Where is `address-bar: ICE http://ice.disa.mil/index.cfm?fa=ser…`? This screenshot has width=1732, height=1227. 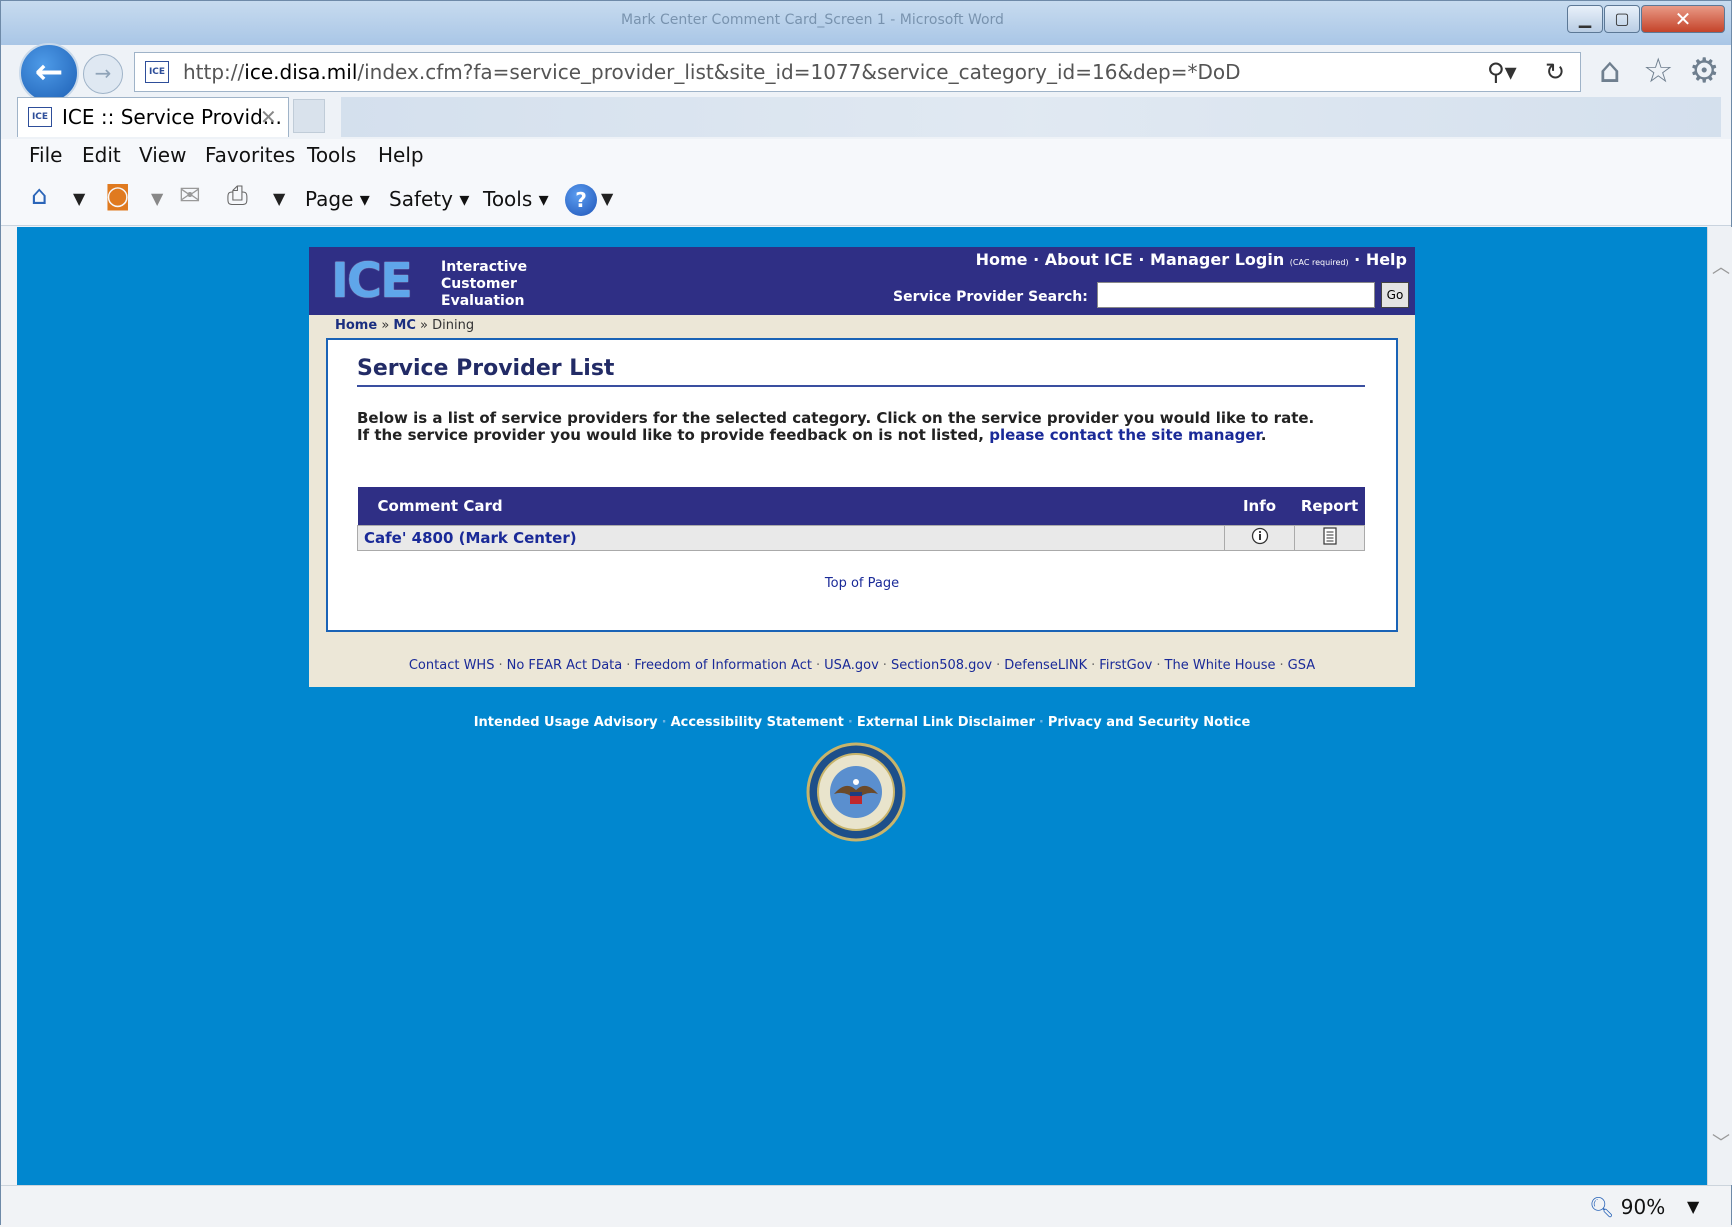
address-bar: ICE http://ice.disa.mil/index.cfm?fa=ser… is located at coordinates (857, 72).